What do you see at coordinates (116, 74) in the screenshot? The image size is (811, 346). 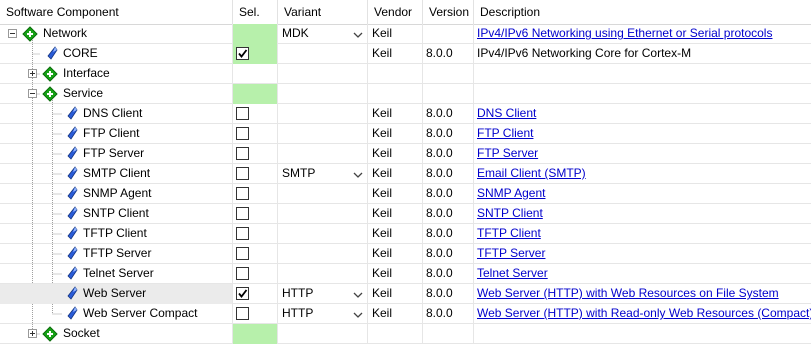 I see `component-cell: Interface` at bounding box center [116, 74].